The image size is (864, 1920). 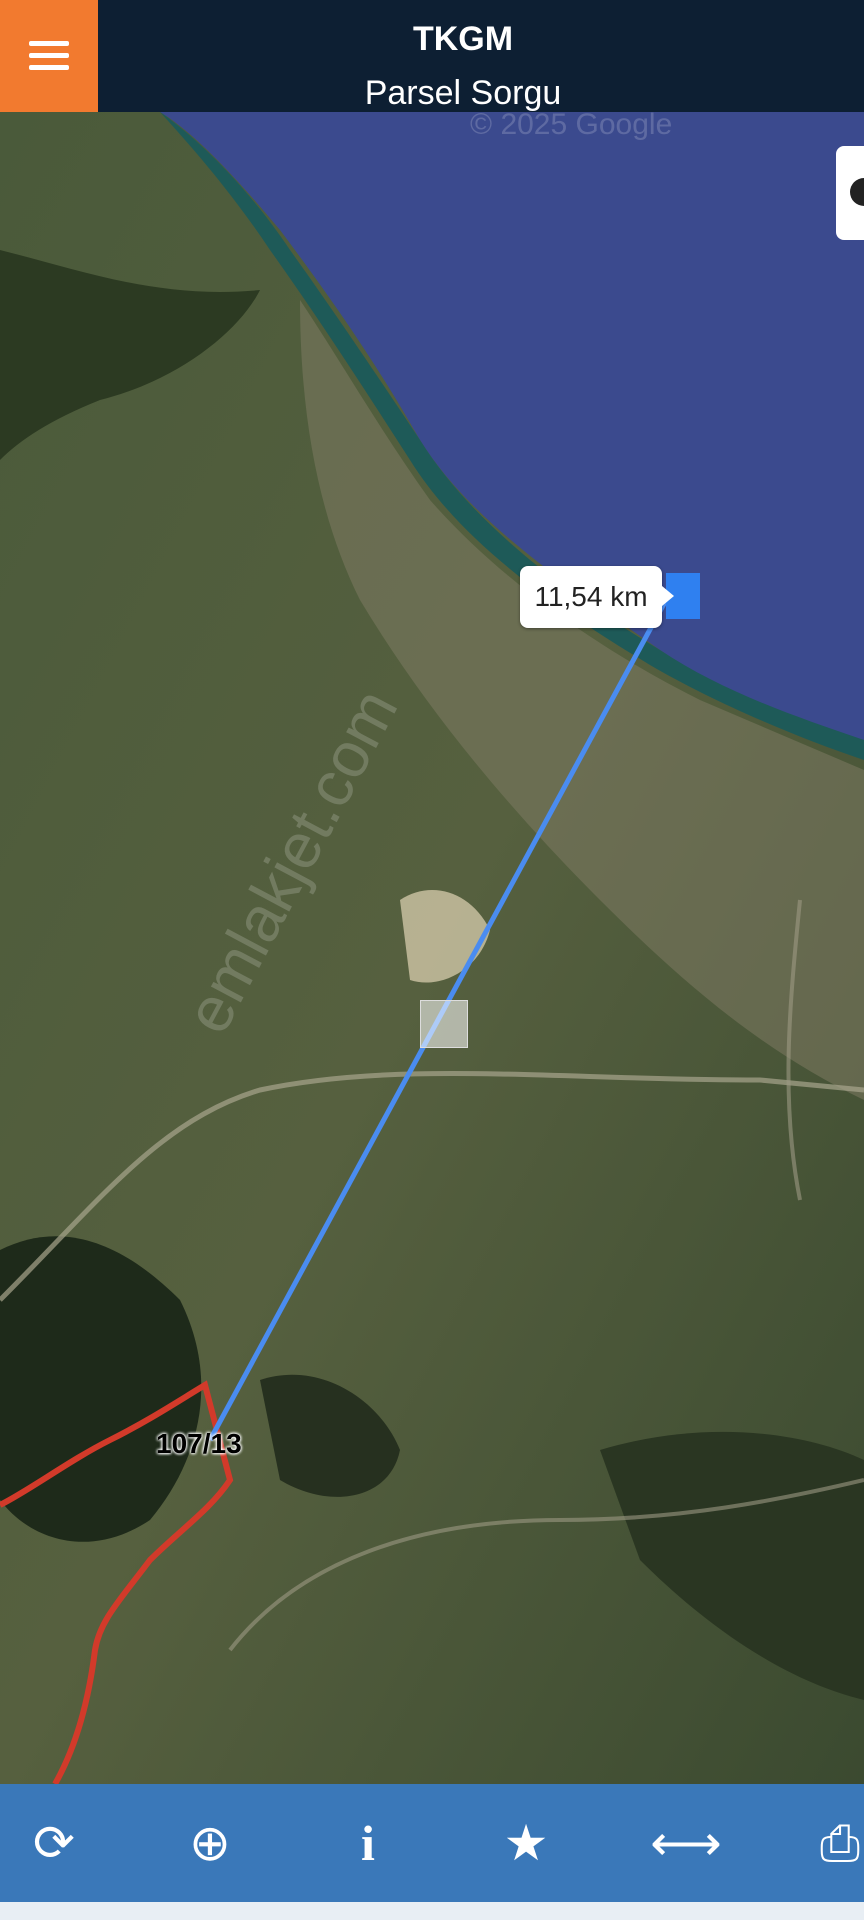 What do you see at coordinates (432, 1843) in the screenshot?
I see `bottom-toolbar: ⟳ ⊕ i ★ ⟷ ⎙` at bounding box center [432, 1843].